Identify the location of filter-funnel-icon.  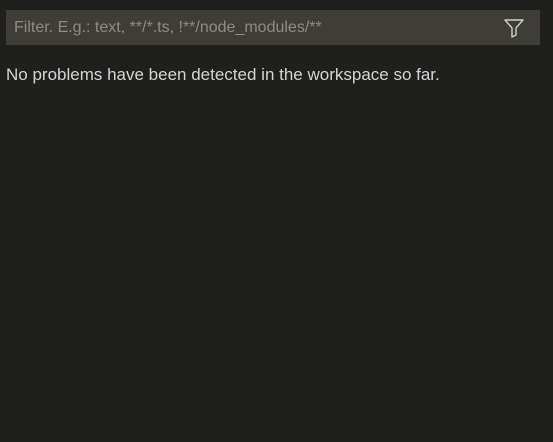
(514, 28).